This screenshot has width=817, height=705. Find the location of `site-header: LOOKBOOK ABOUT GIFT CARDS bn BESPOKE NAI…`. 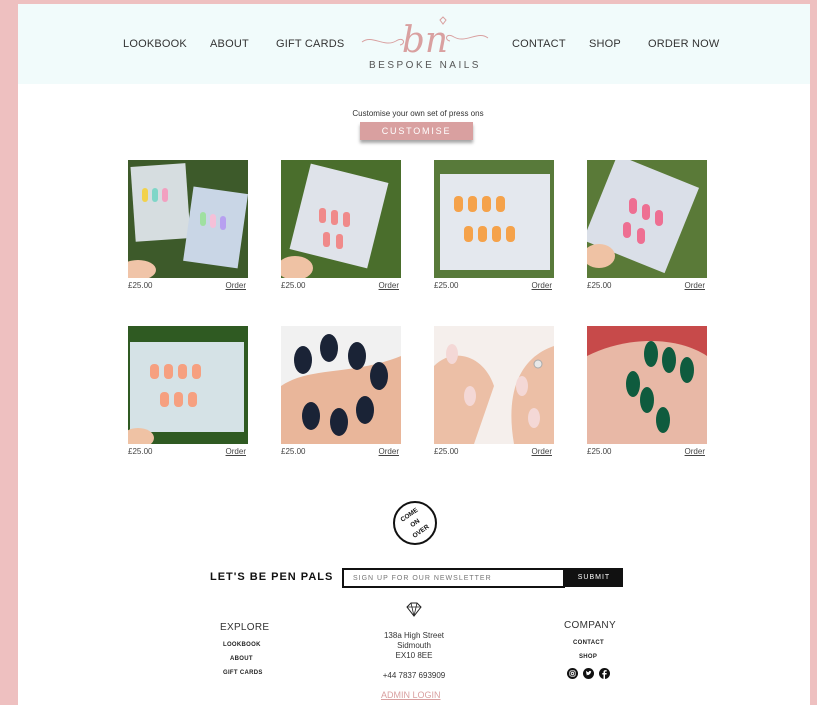

site-header: LOOKBOOK ABOUT GIFT CARDS bn BESPOKE NAI… is located at coordinates (414, 44).